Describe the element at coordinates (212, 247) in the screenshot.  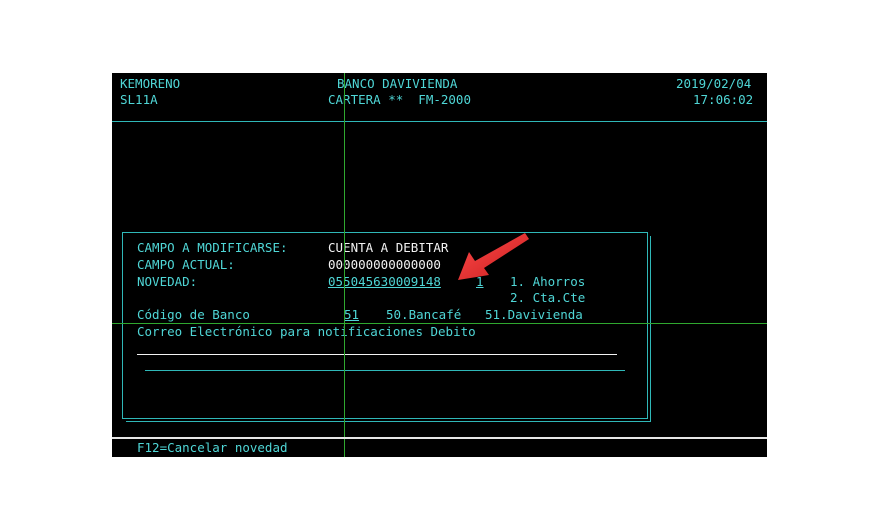
I see `campo-modificarse-label: CAMPO A MODIFICARSE:` at that location.